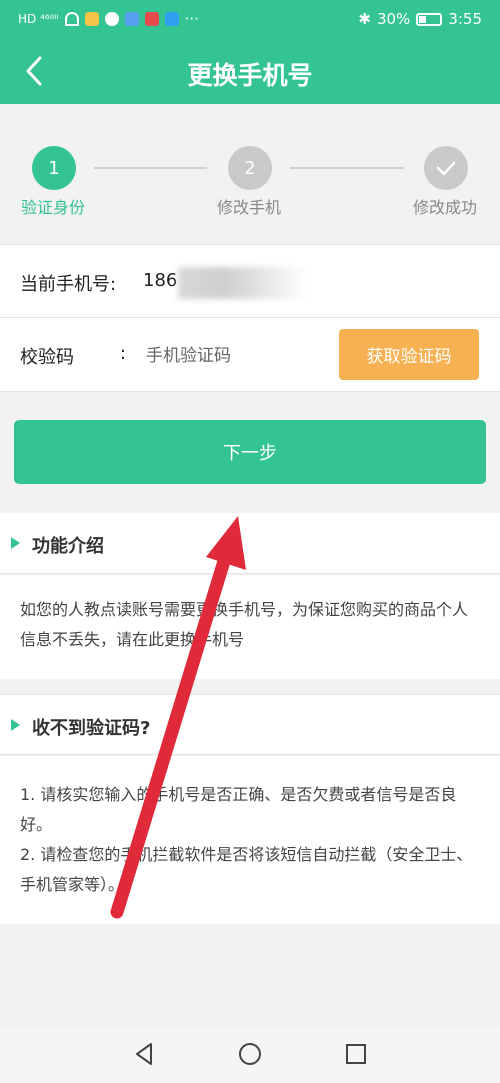 The width and height of the screenshot is (500, 1083). What do you see at coordinates (236, 356) in the screenshot?
I see `verification-code-input` at bounding box center [236, 356].